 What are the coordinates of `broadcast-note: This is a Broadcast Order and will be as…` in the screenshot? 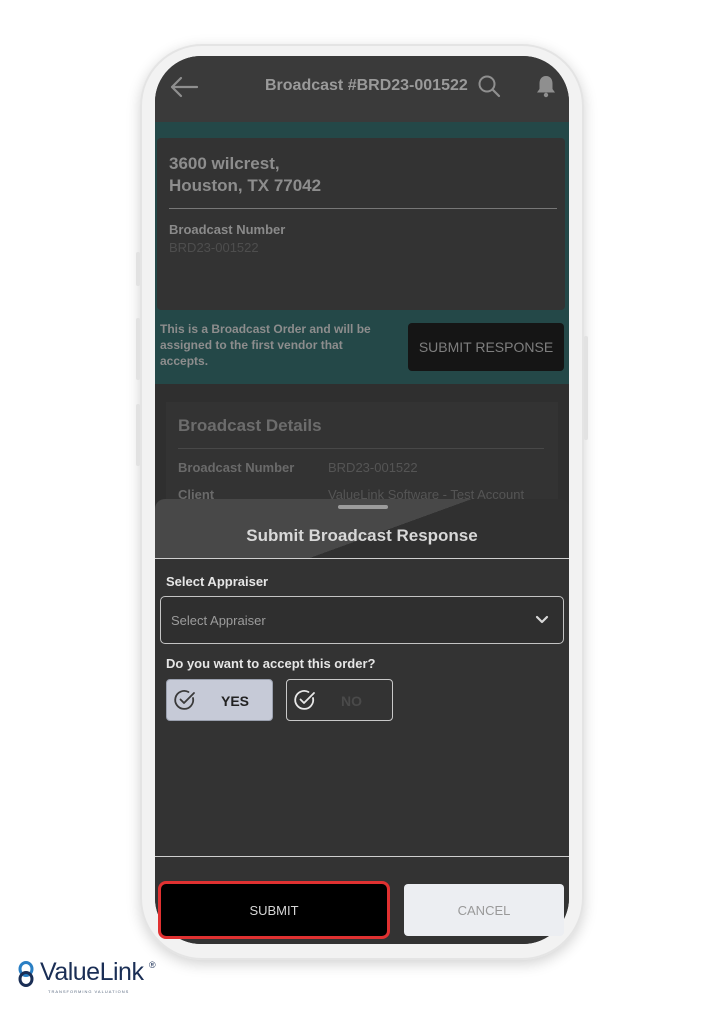 It's located at (265, 345).